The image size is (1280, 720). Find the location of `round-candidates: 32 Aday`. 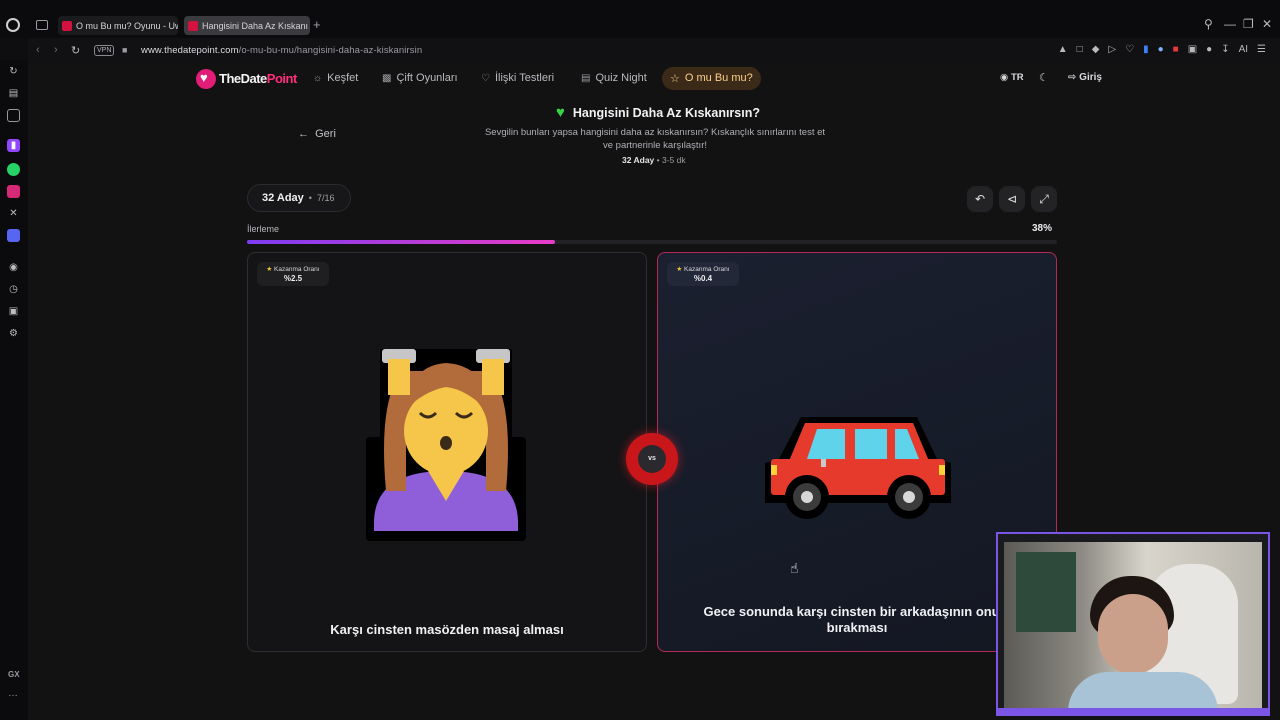

round-candidates: 32 Aday is located at coordinates (283, 198).